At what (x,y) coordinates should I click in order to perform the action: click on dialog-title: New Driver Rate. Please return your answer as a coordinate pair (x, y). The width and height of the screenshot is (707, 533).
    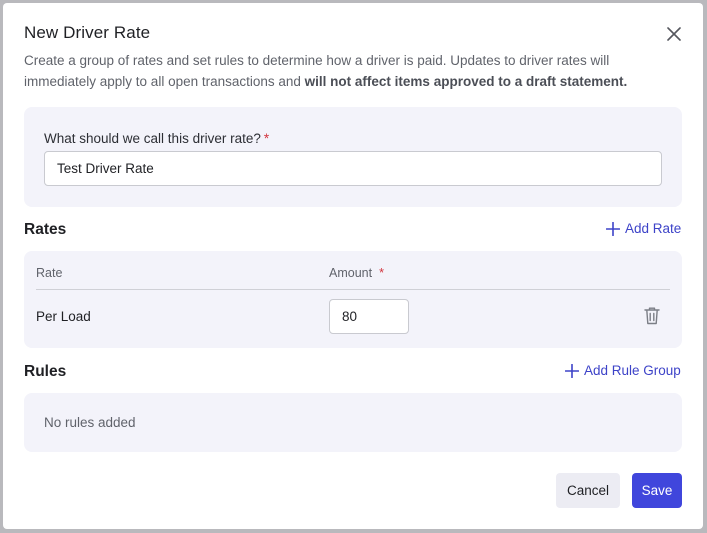
    Looking at the image, I should click on (87, 32).